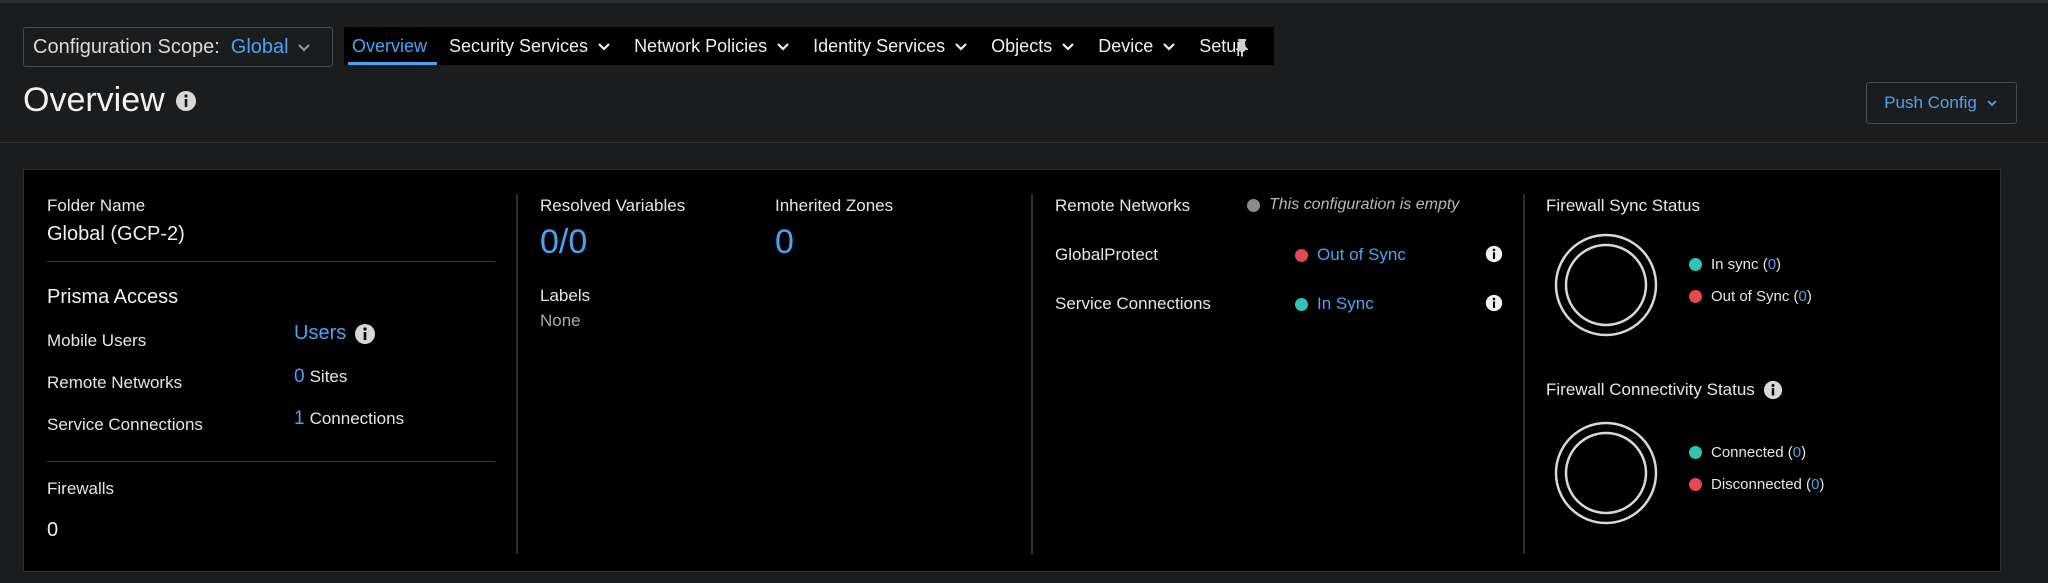 The height and width of the screenshot is (583, 2048). I want to click on in-sync-count: 0, so click(1772, 264).